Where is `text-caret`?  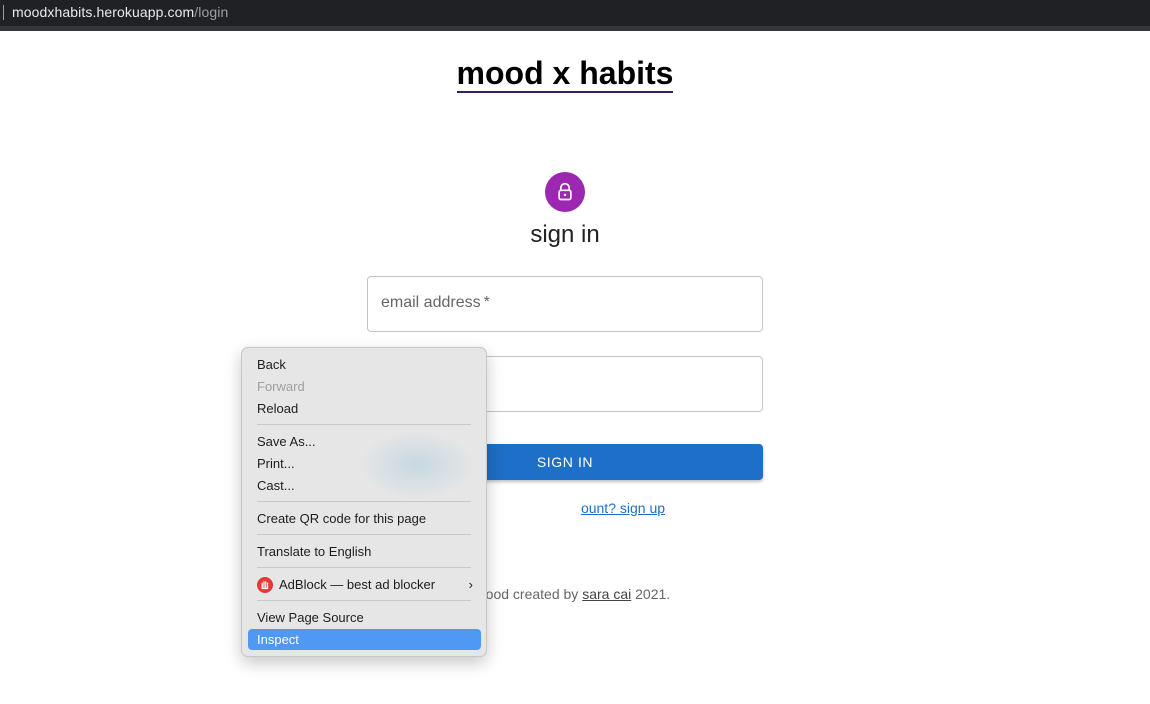 text-caret is located at coordinates (3, 12).